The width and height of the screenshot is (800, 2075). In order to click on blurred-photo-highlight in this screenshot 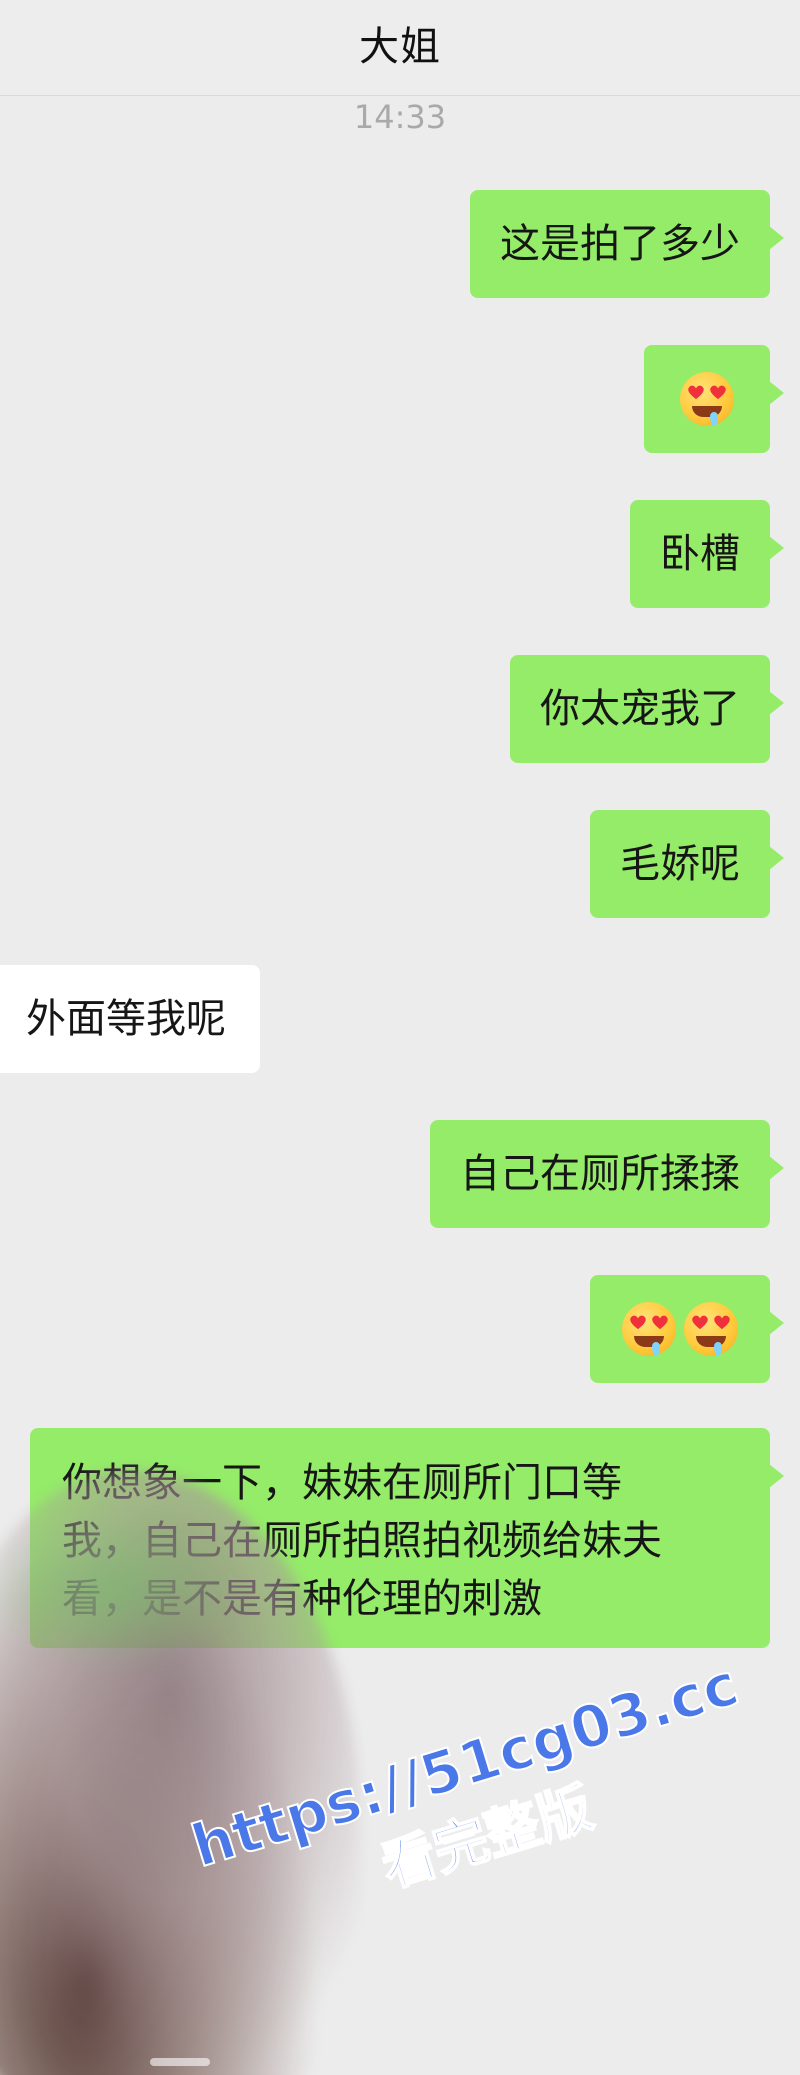, I will do `click(120, 1590)`.